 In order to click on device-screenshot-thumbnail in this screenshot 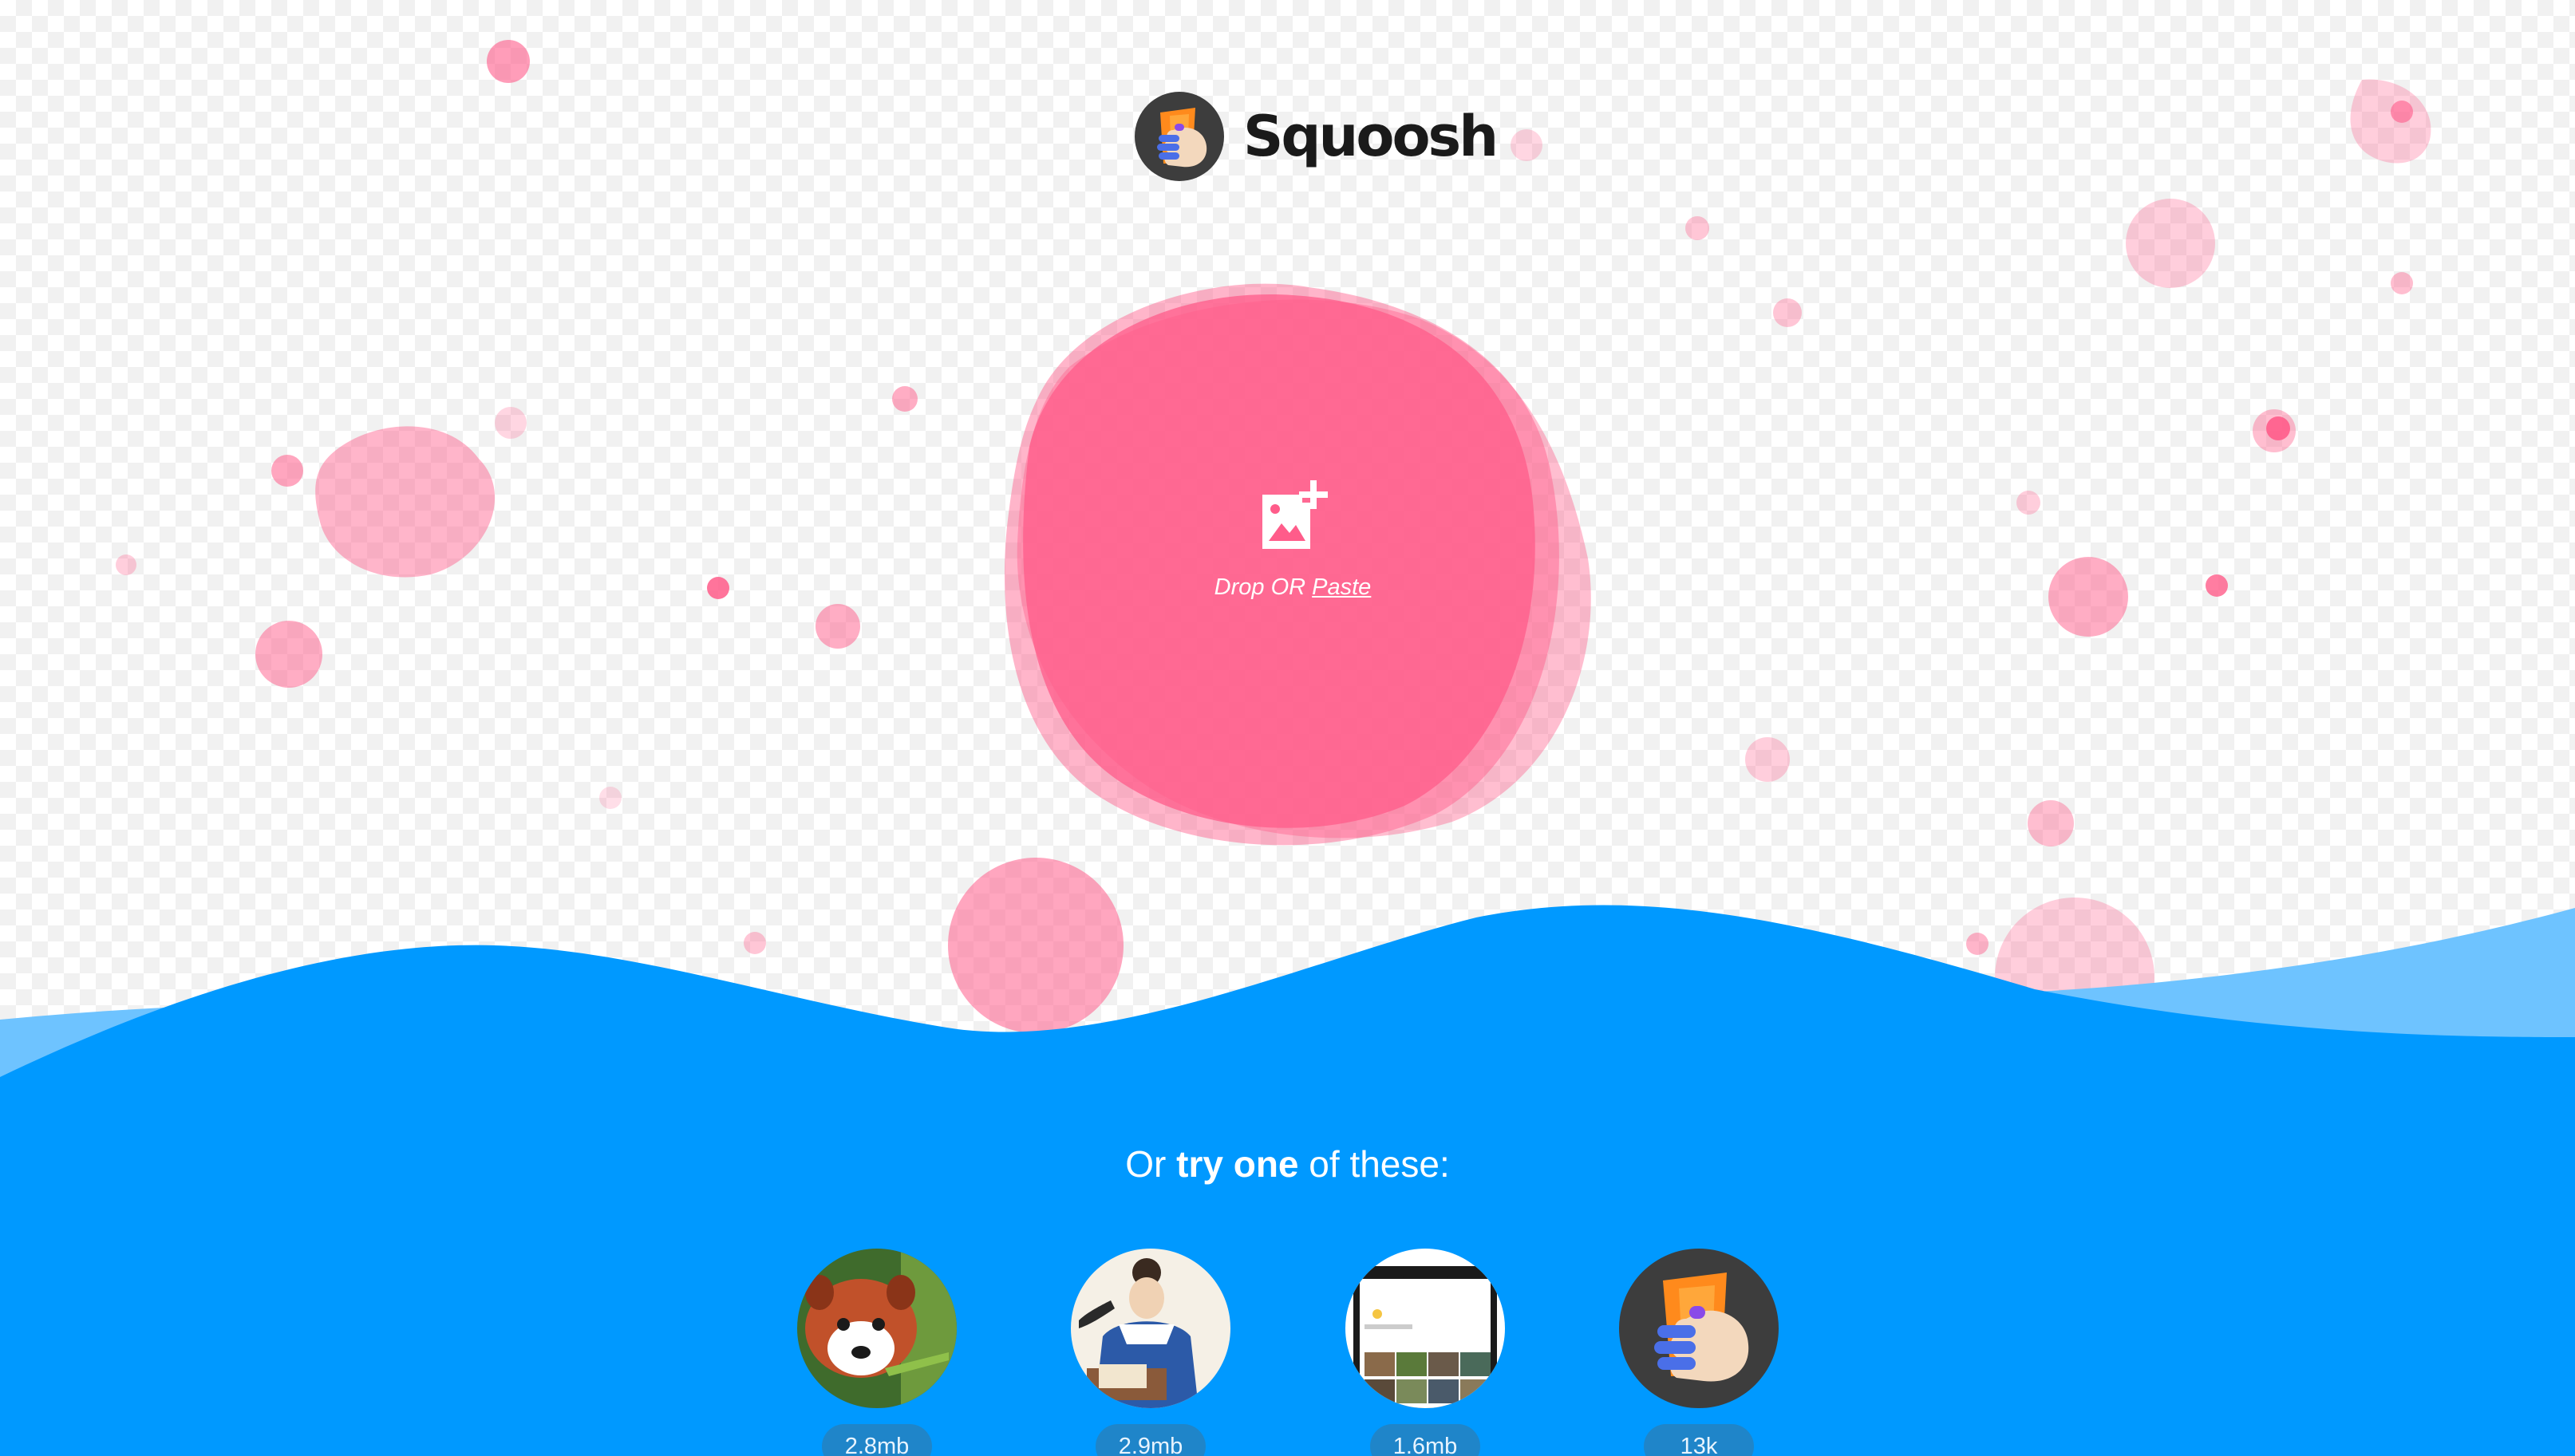, I will do `click(1425, 1328)`.